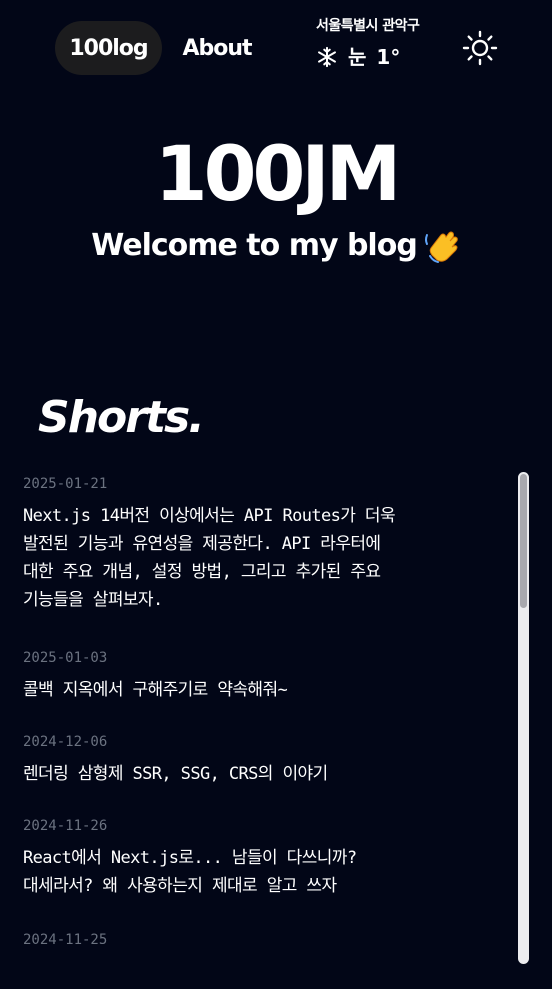 The width and height of the screenshot is (552, 989). I want to click on waving-hand-icon, so click(441, 247).